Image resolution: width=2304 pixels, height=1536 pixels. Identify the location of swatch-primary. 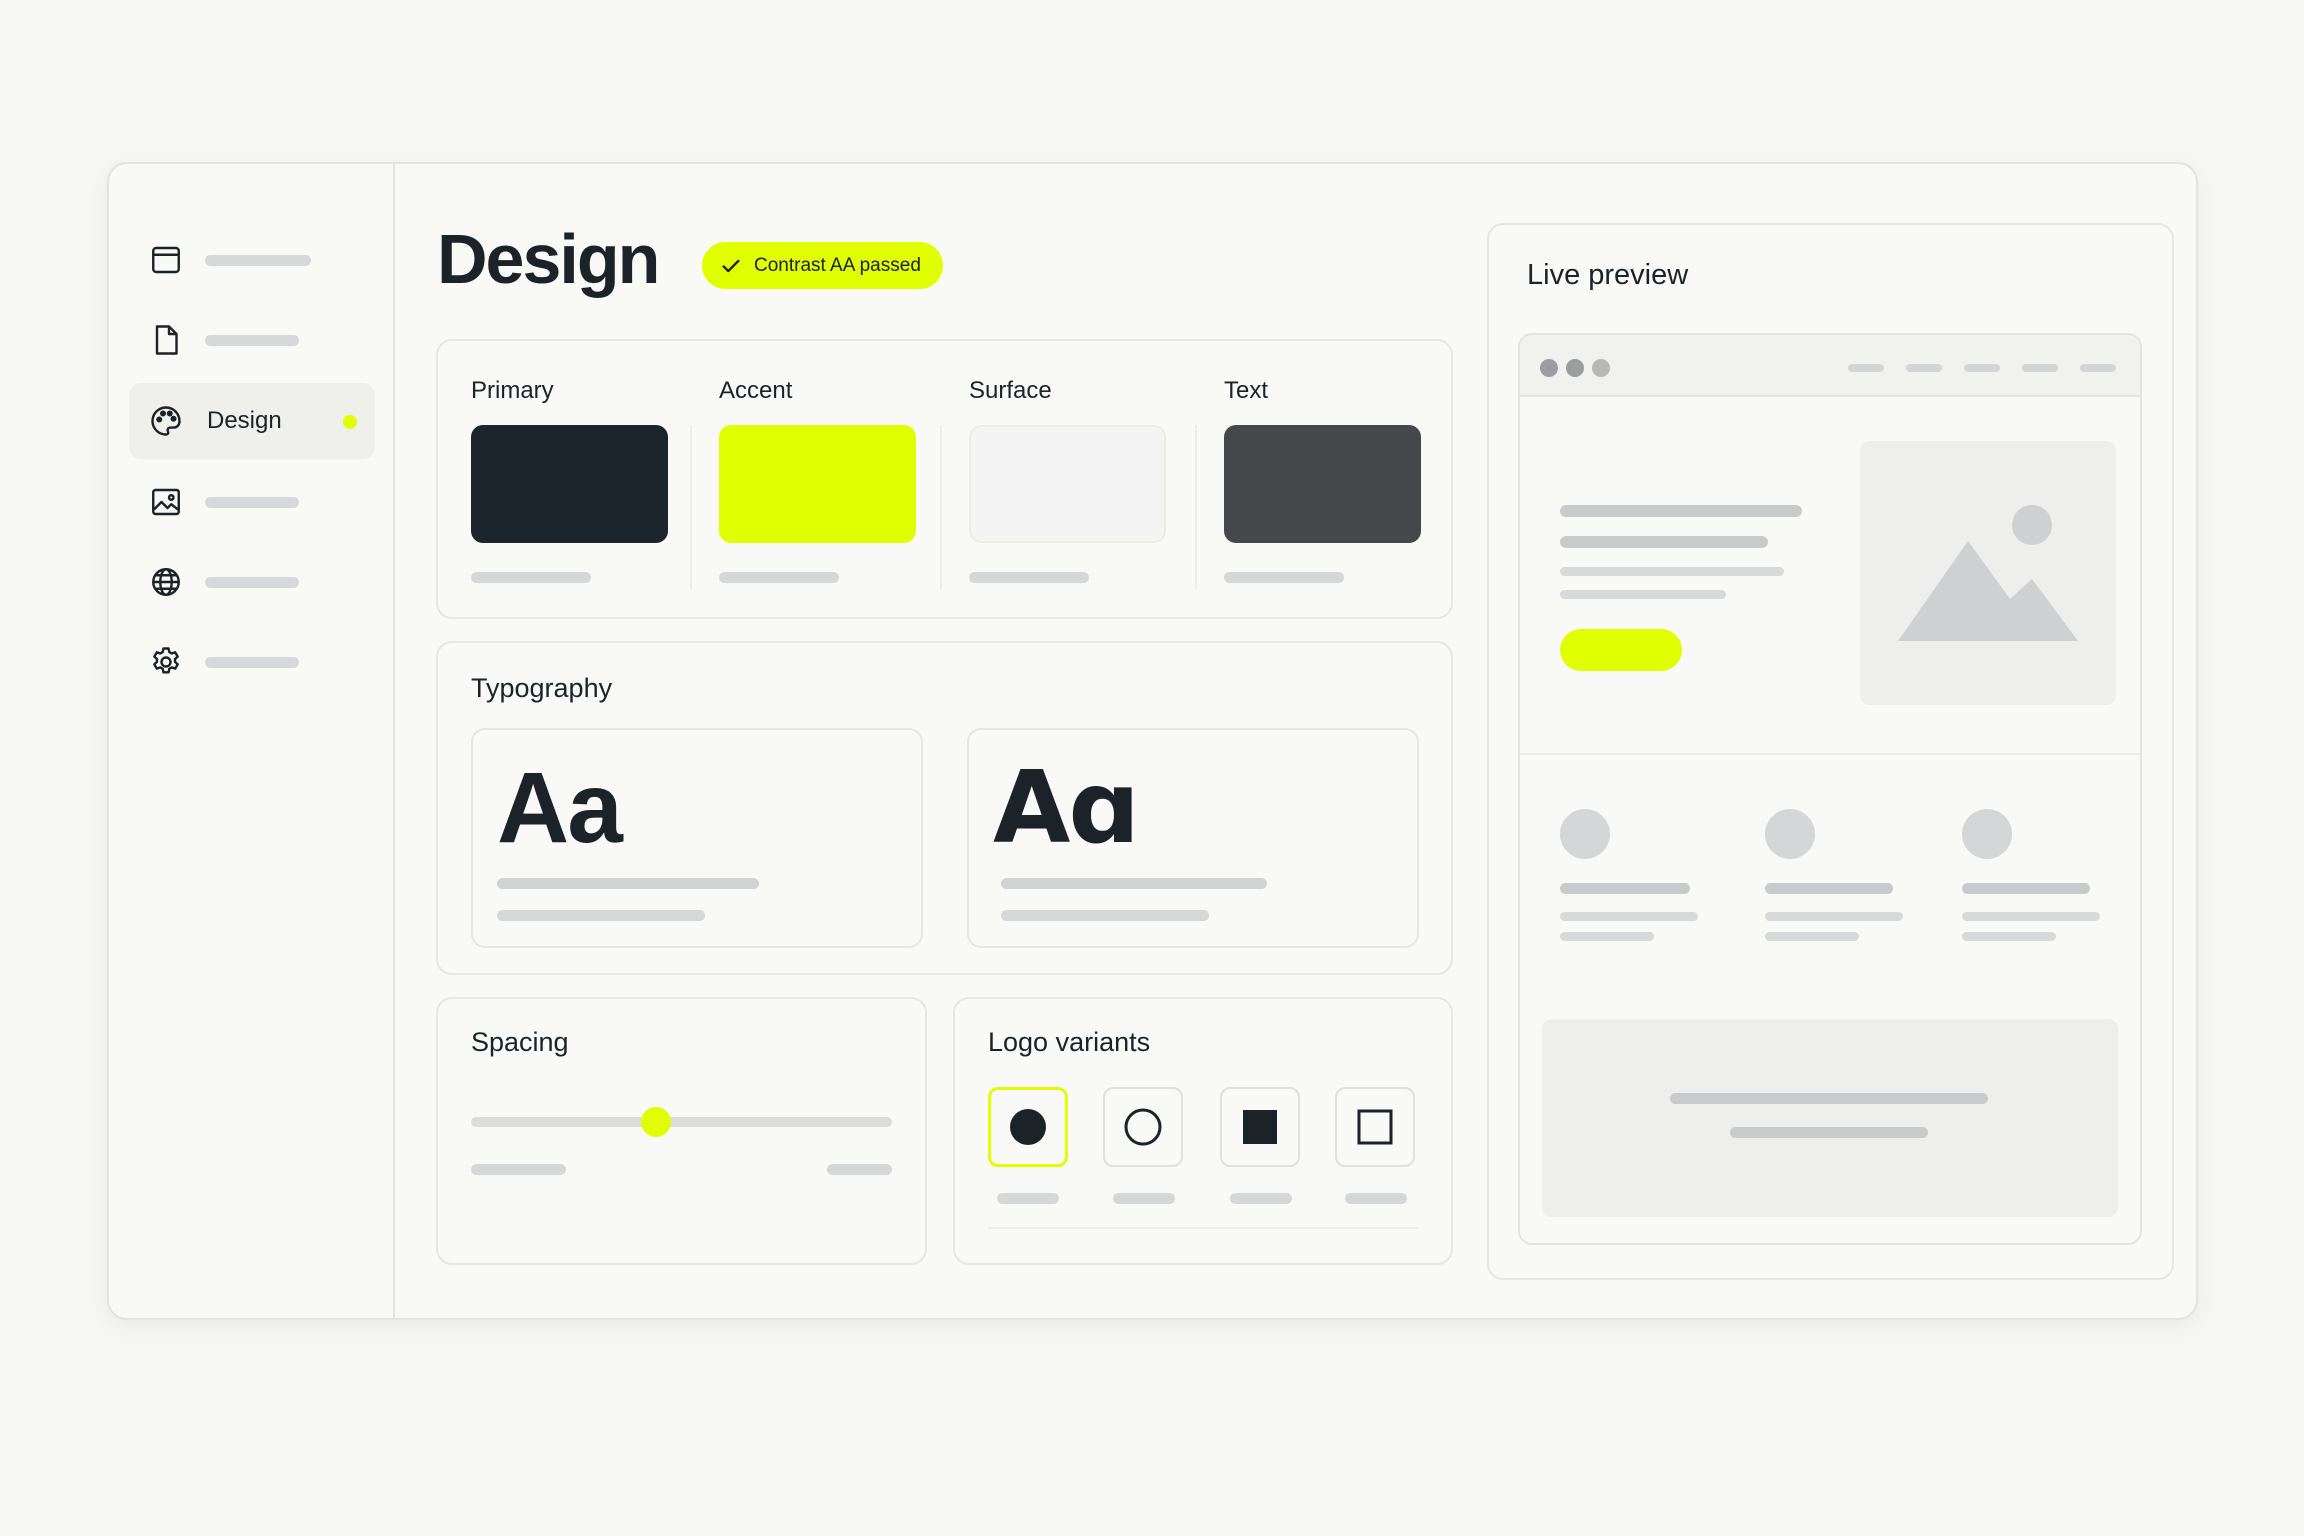
(569, 484).